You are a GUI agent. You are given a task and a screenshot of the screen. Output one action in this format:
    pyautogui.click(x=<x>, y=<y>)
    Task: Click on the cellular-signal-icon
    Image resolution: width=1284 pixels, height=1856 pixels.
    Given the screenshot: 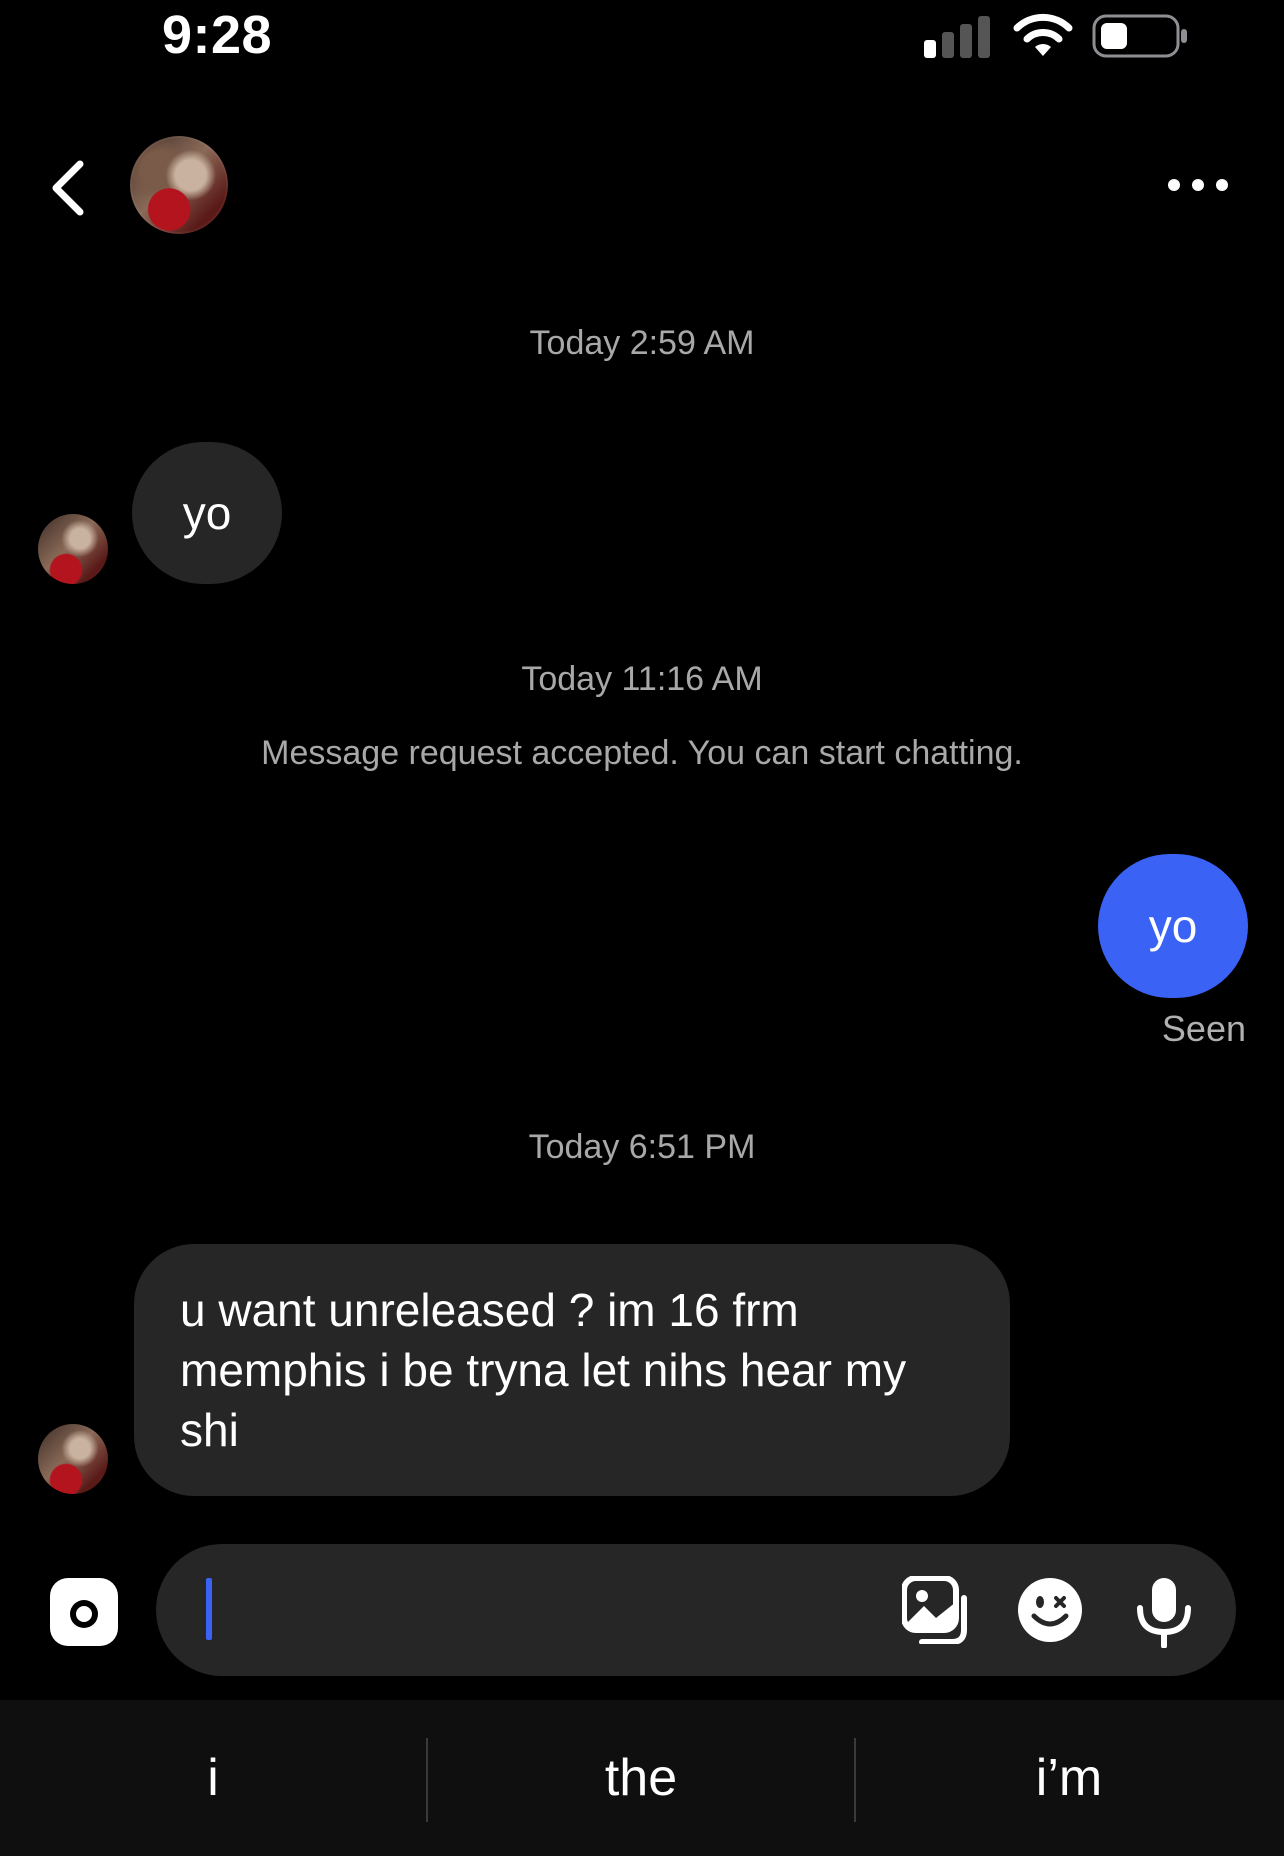 What is the action you would take?
    pyautogui.click(x=957, y=37)
    